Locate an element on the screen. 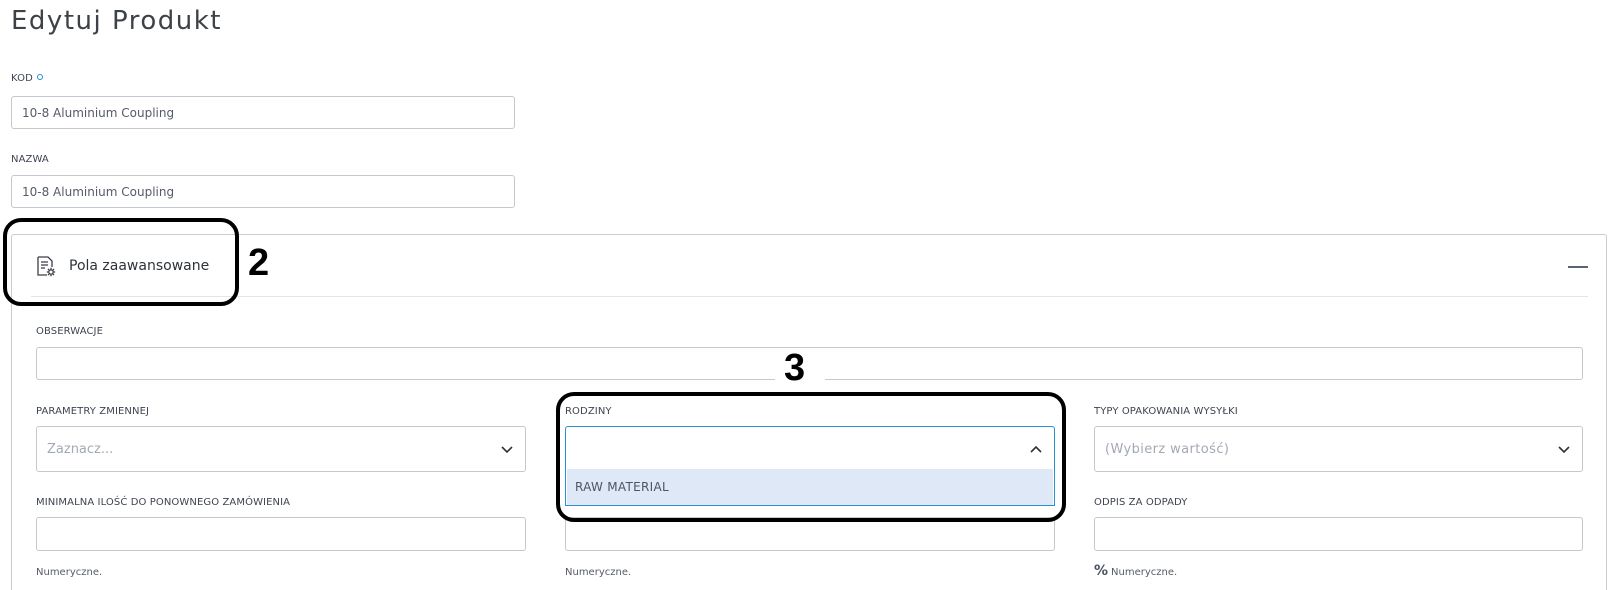  required-indicator-icon is located at coordinates (39, 77).